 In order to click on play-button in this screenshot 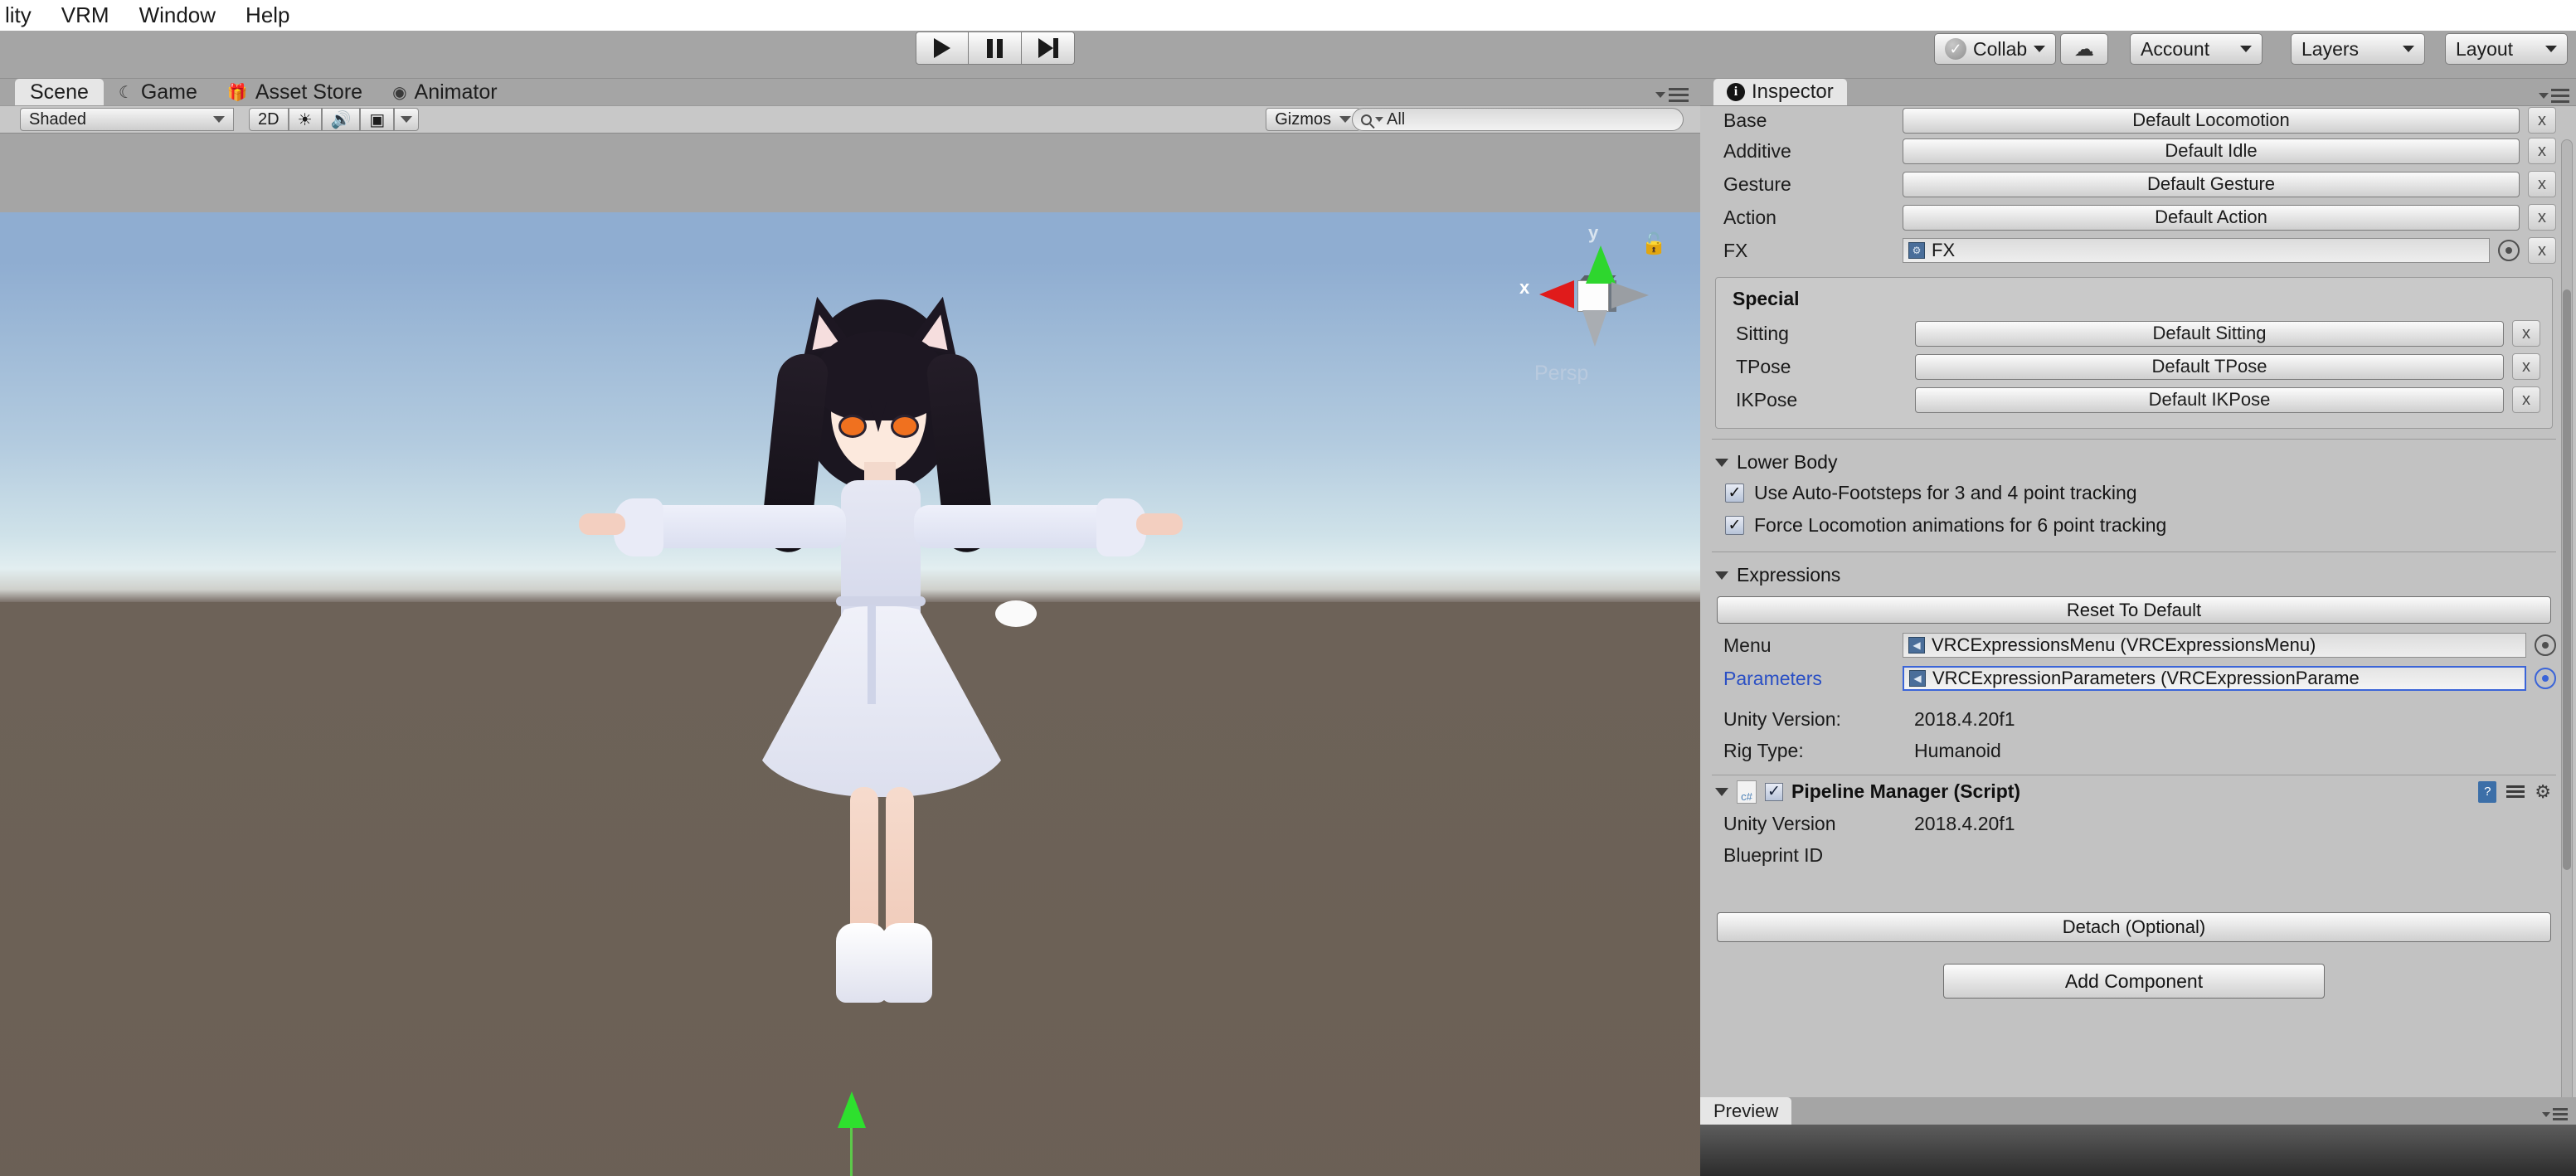, I will do `click(943, 49)`.